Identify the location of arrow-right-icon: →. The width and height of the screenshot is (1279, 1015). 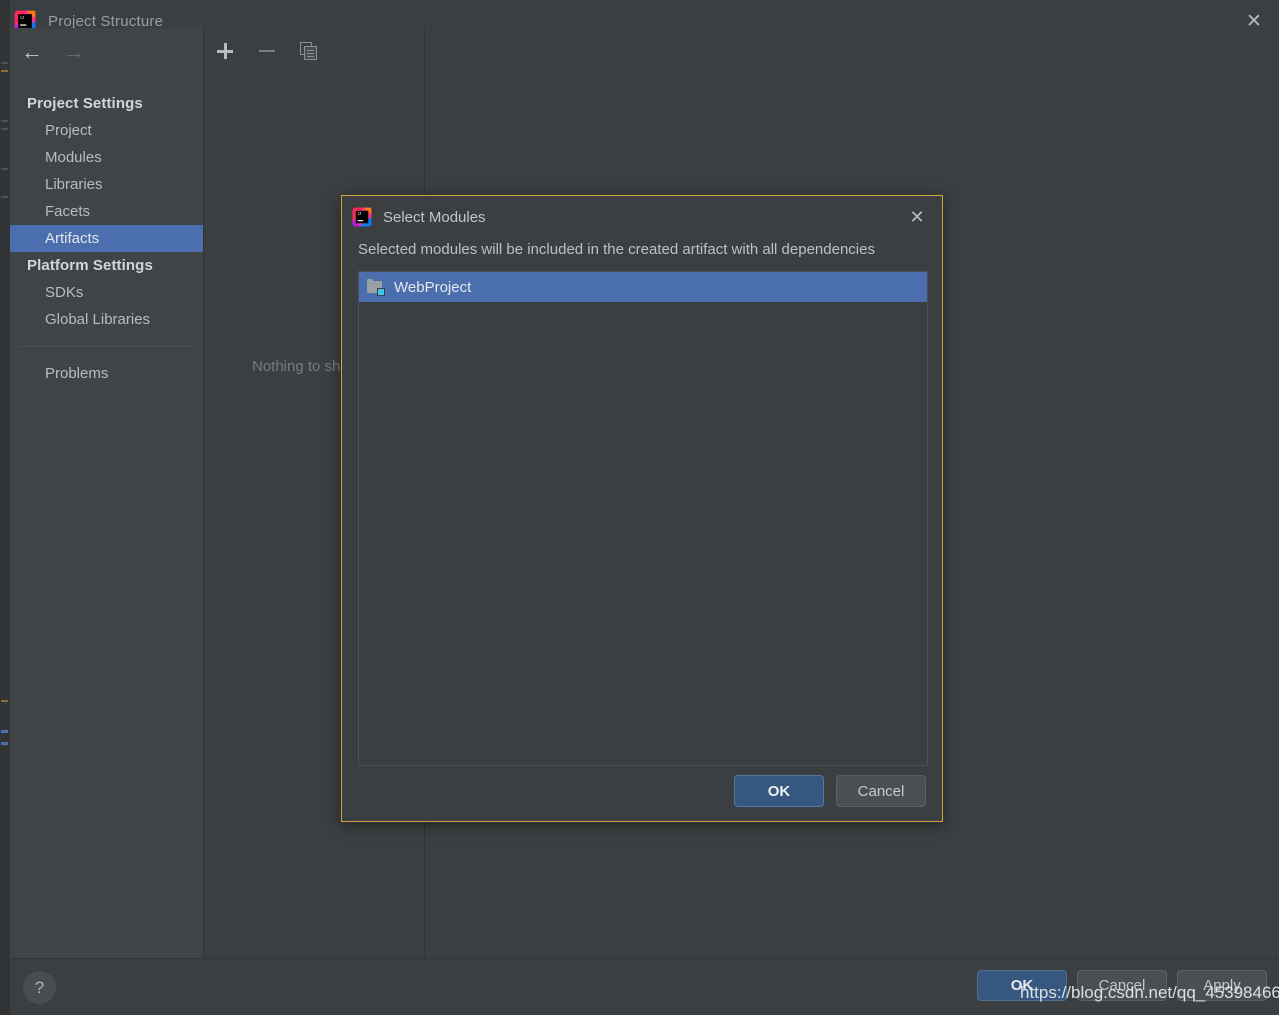
(74, 52).